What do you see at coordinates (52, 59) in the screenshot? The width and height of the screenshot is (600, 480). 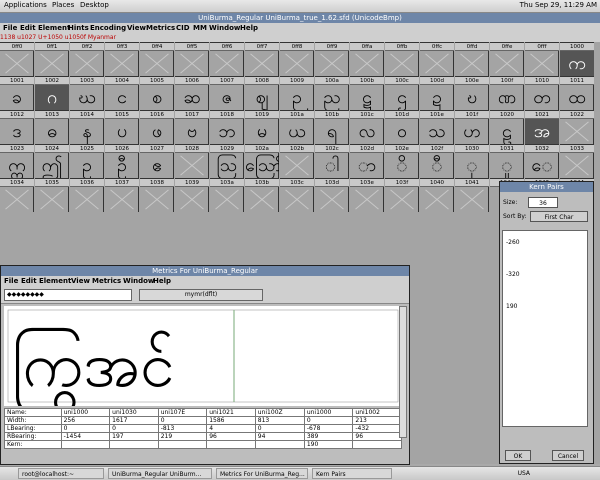 I see `glyph-cell: 0ff1` at bounding box center [52, 59].